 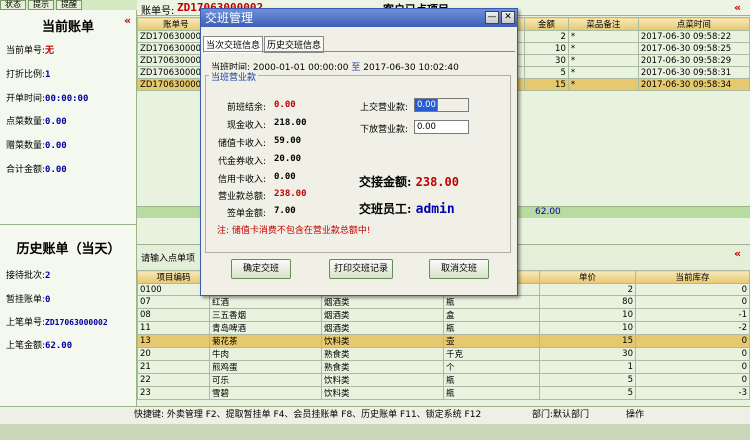 I want to click on cancel-shift-button: 取消交班, so click(x=459, y=269).